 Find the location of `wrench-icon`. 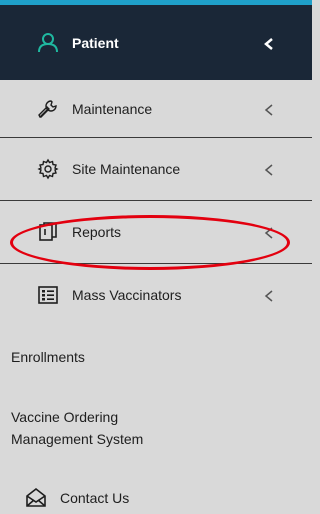

wrench-icon is located at coordinates (48, 109).